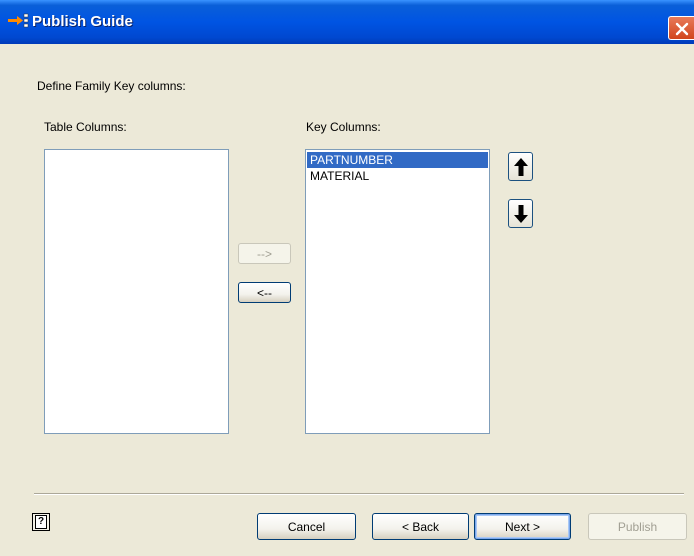 The image size is (694, 556). What do you see at coordinates (359, 494) in the screenshot?
I see `footer-separator` at bounding box center [359, 494].